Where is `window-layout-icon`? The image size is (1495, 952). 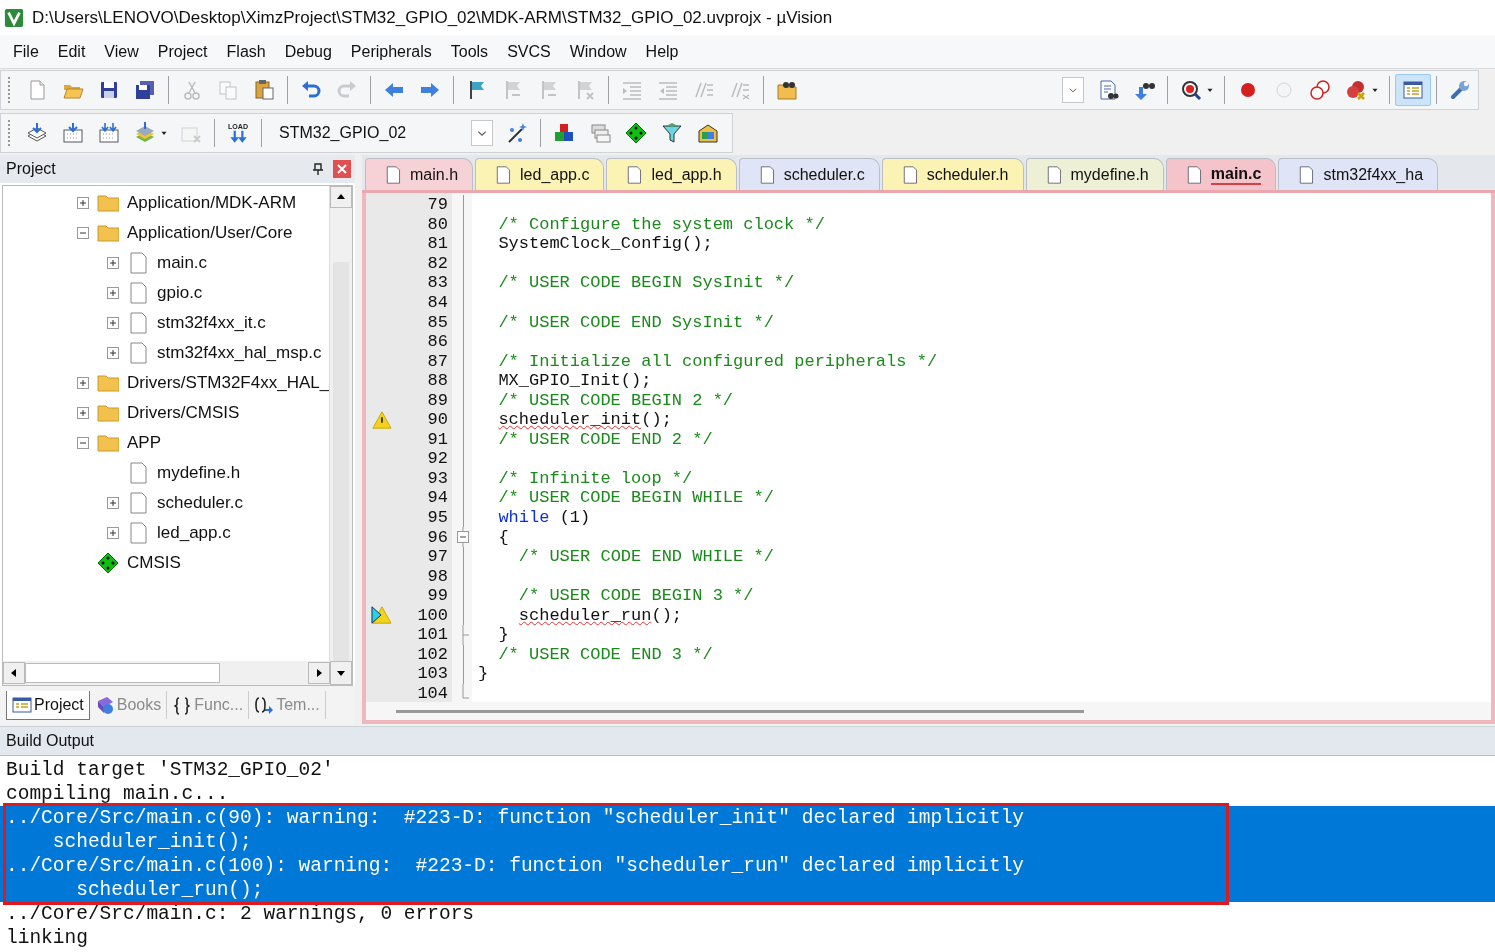
window-layout-icon is located at coordinates (1413, 90).